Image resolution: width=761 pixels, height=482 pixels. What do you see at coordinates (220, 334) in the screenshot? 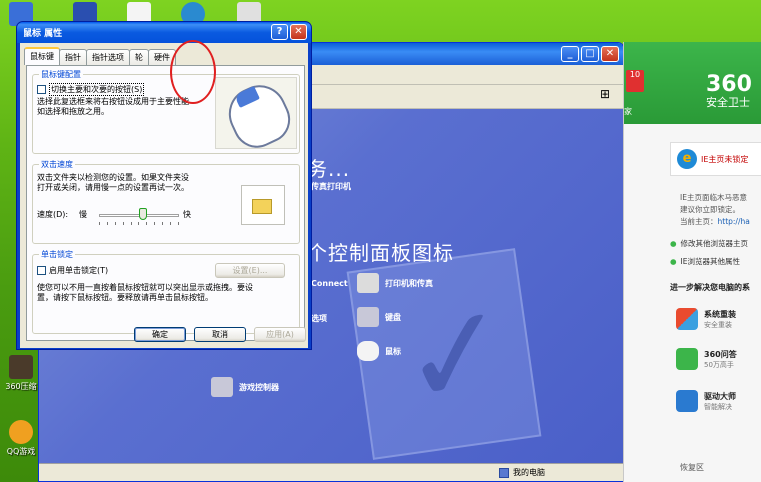
I see `cancel-button: 取消` at bounding box center [220, 334].